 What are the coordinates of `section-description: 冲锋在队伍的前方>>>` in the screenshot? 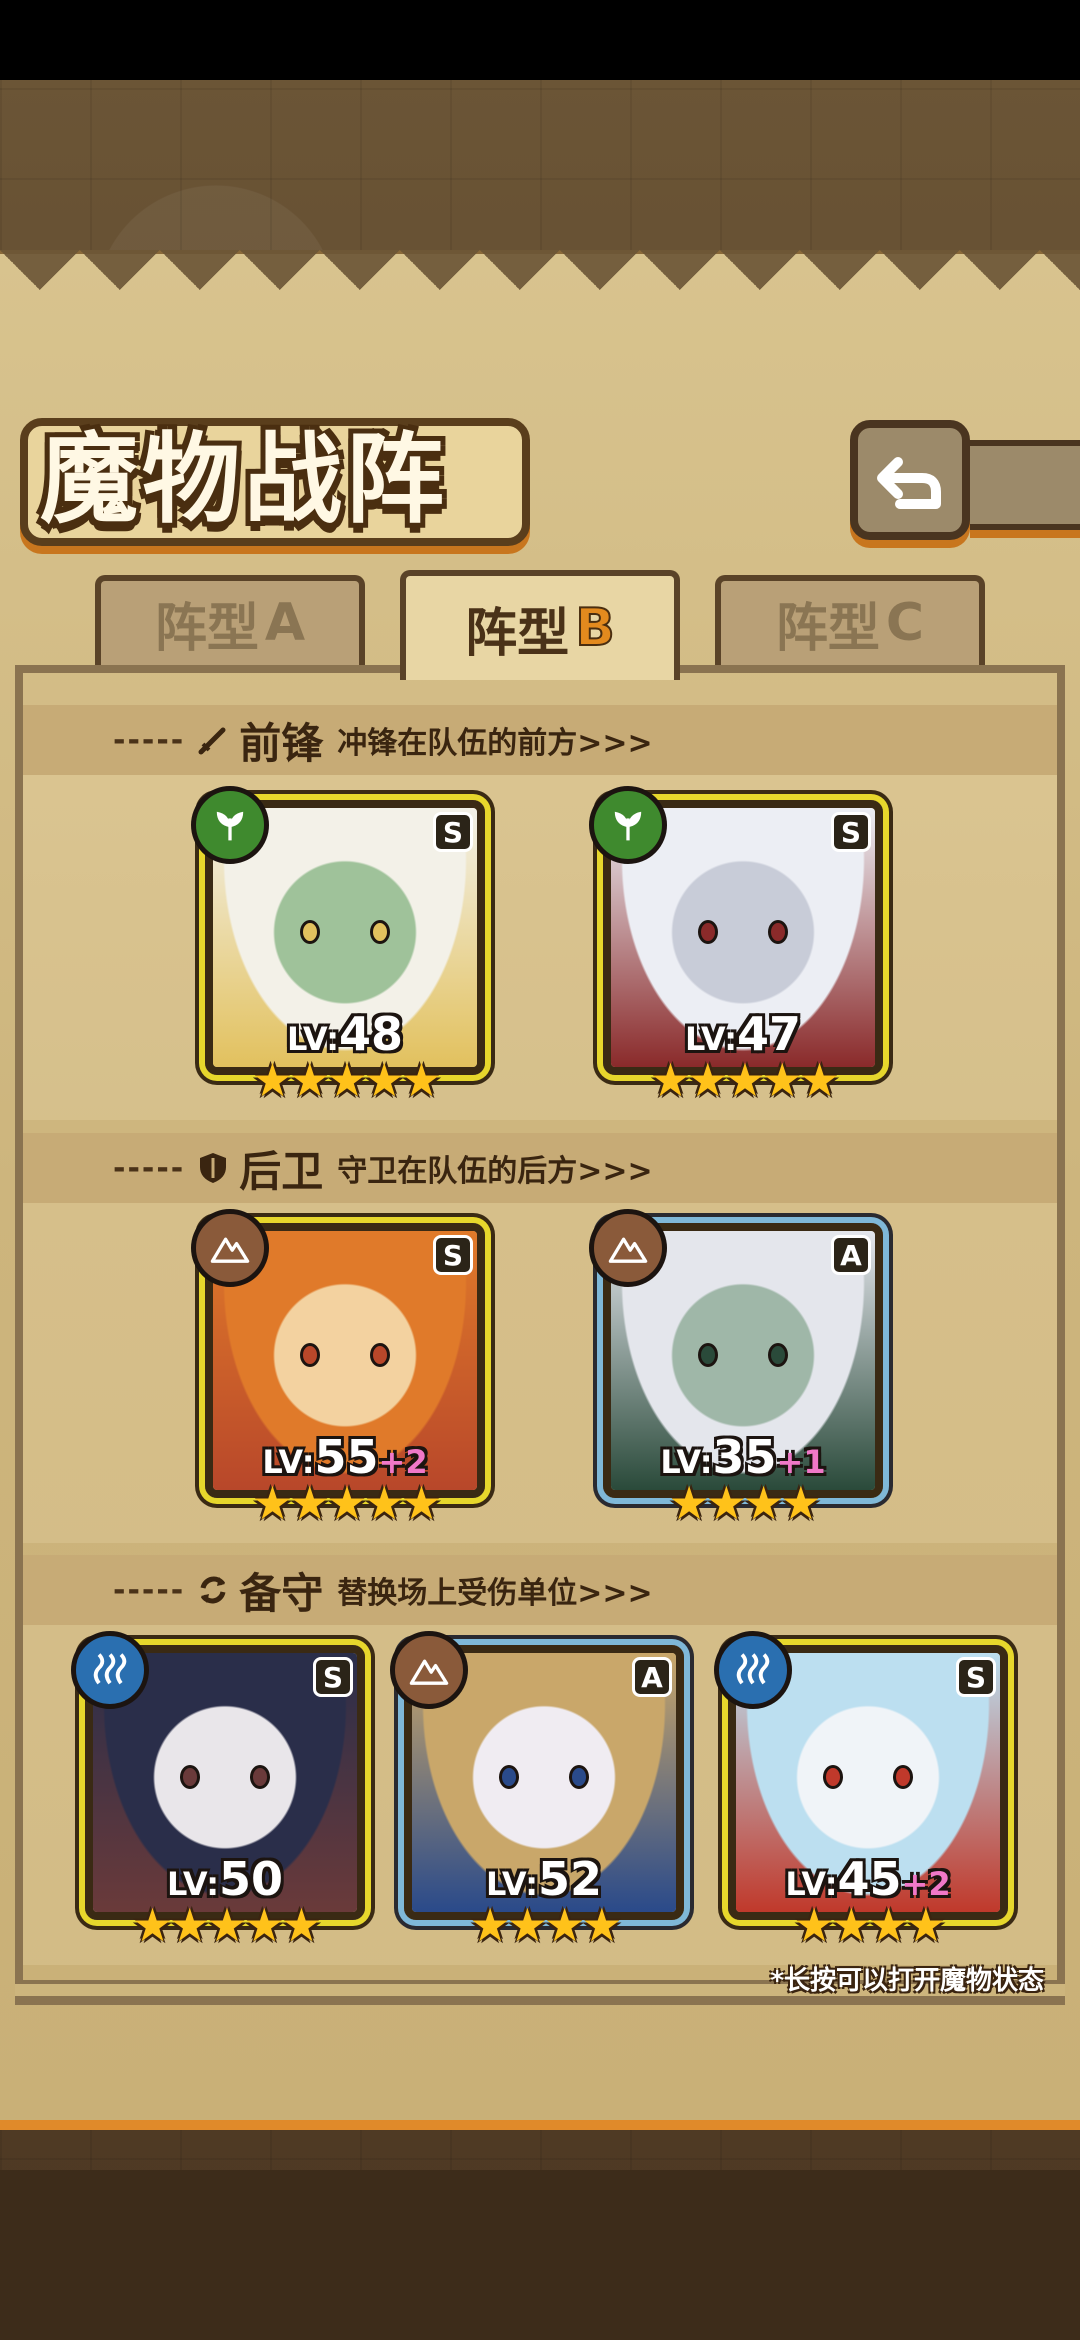 It's located at (495, 743).